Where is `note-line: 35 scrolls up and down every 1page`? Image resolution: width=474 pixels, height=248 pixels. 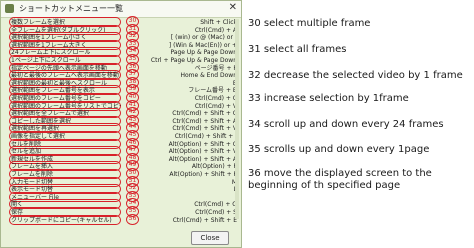 note-line: 35 scrolls up and down every 1page is located at coordinates (339, 149).